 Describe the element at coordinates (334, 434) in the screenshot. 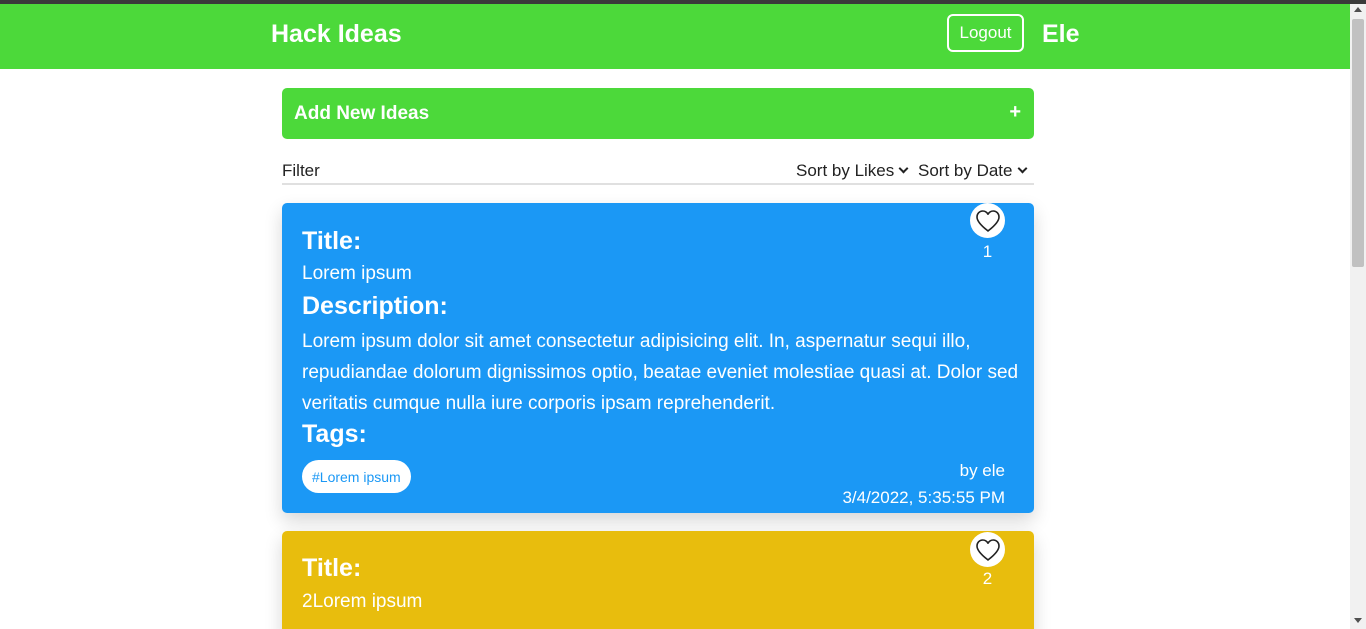

I see `tags-label: Tags:` at that location.